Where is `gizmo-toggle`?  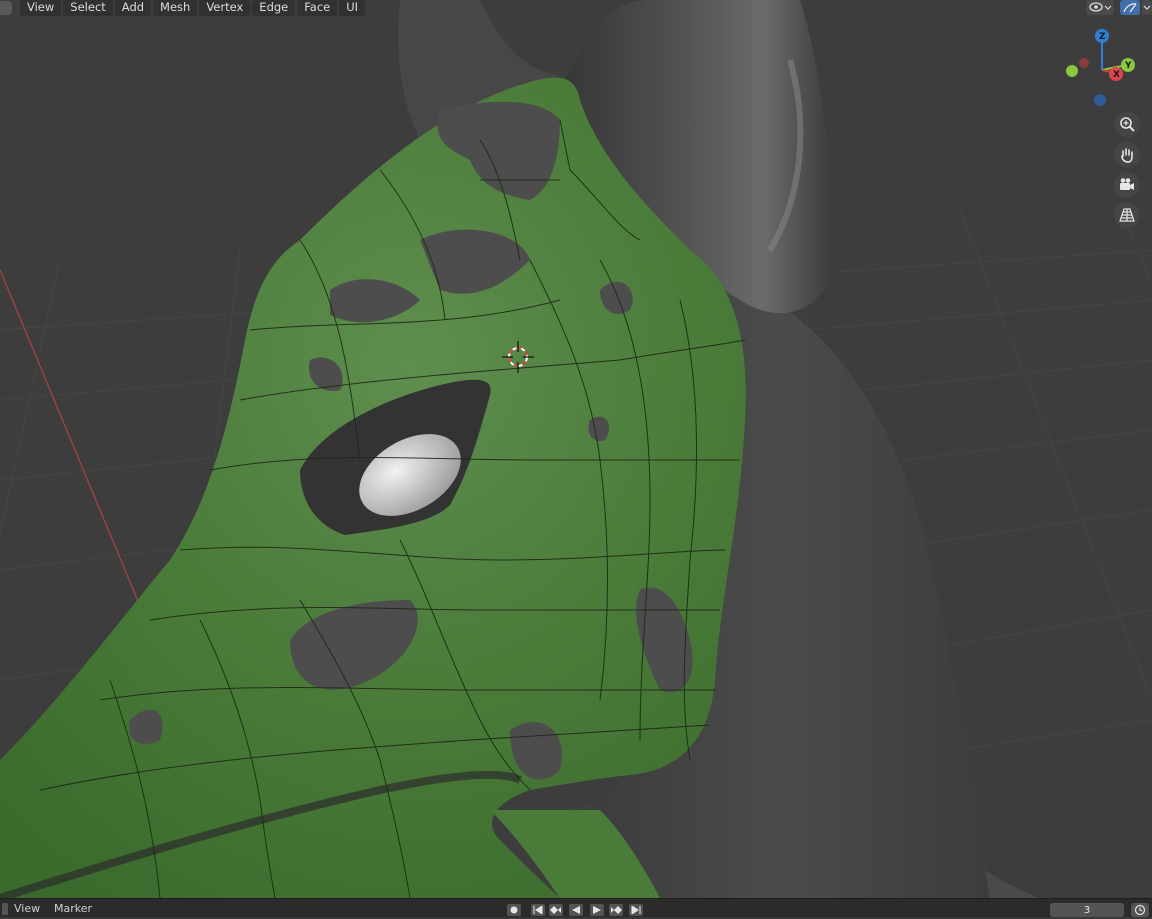 gizmo-toggle is located at coordinates (1130, 7).